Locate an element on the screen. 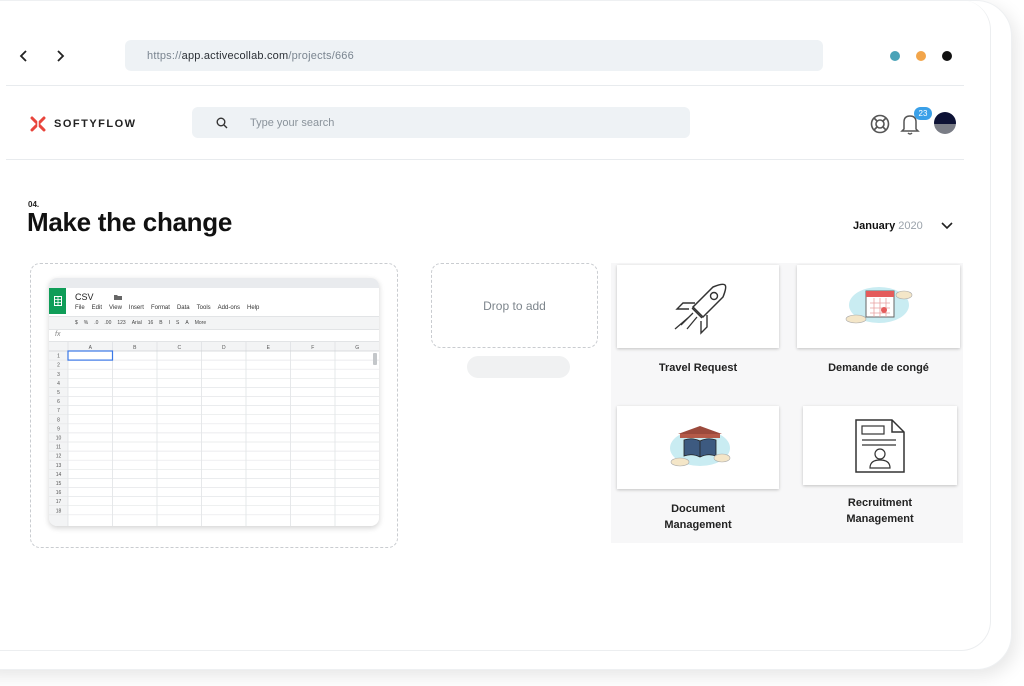  sheet-toolbar-item: B is located at coordinates (160, 323).